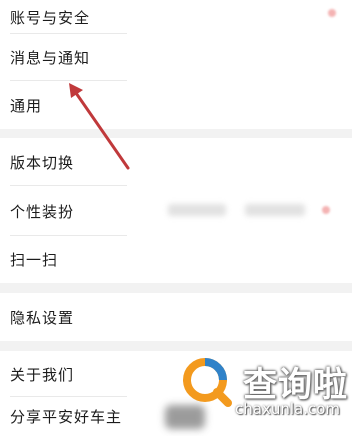 This screenshot has width=352, height=436. I want to click on watermark-title: 查询啦, so click(295, 385).